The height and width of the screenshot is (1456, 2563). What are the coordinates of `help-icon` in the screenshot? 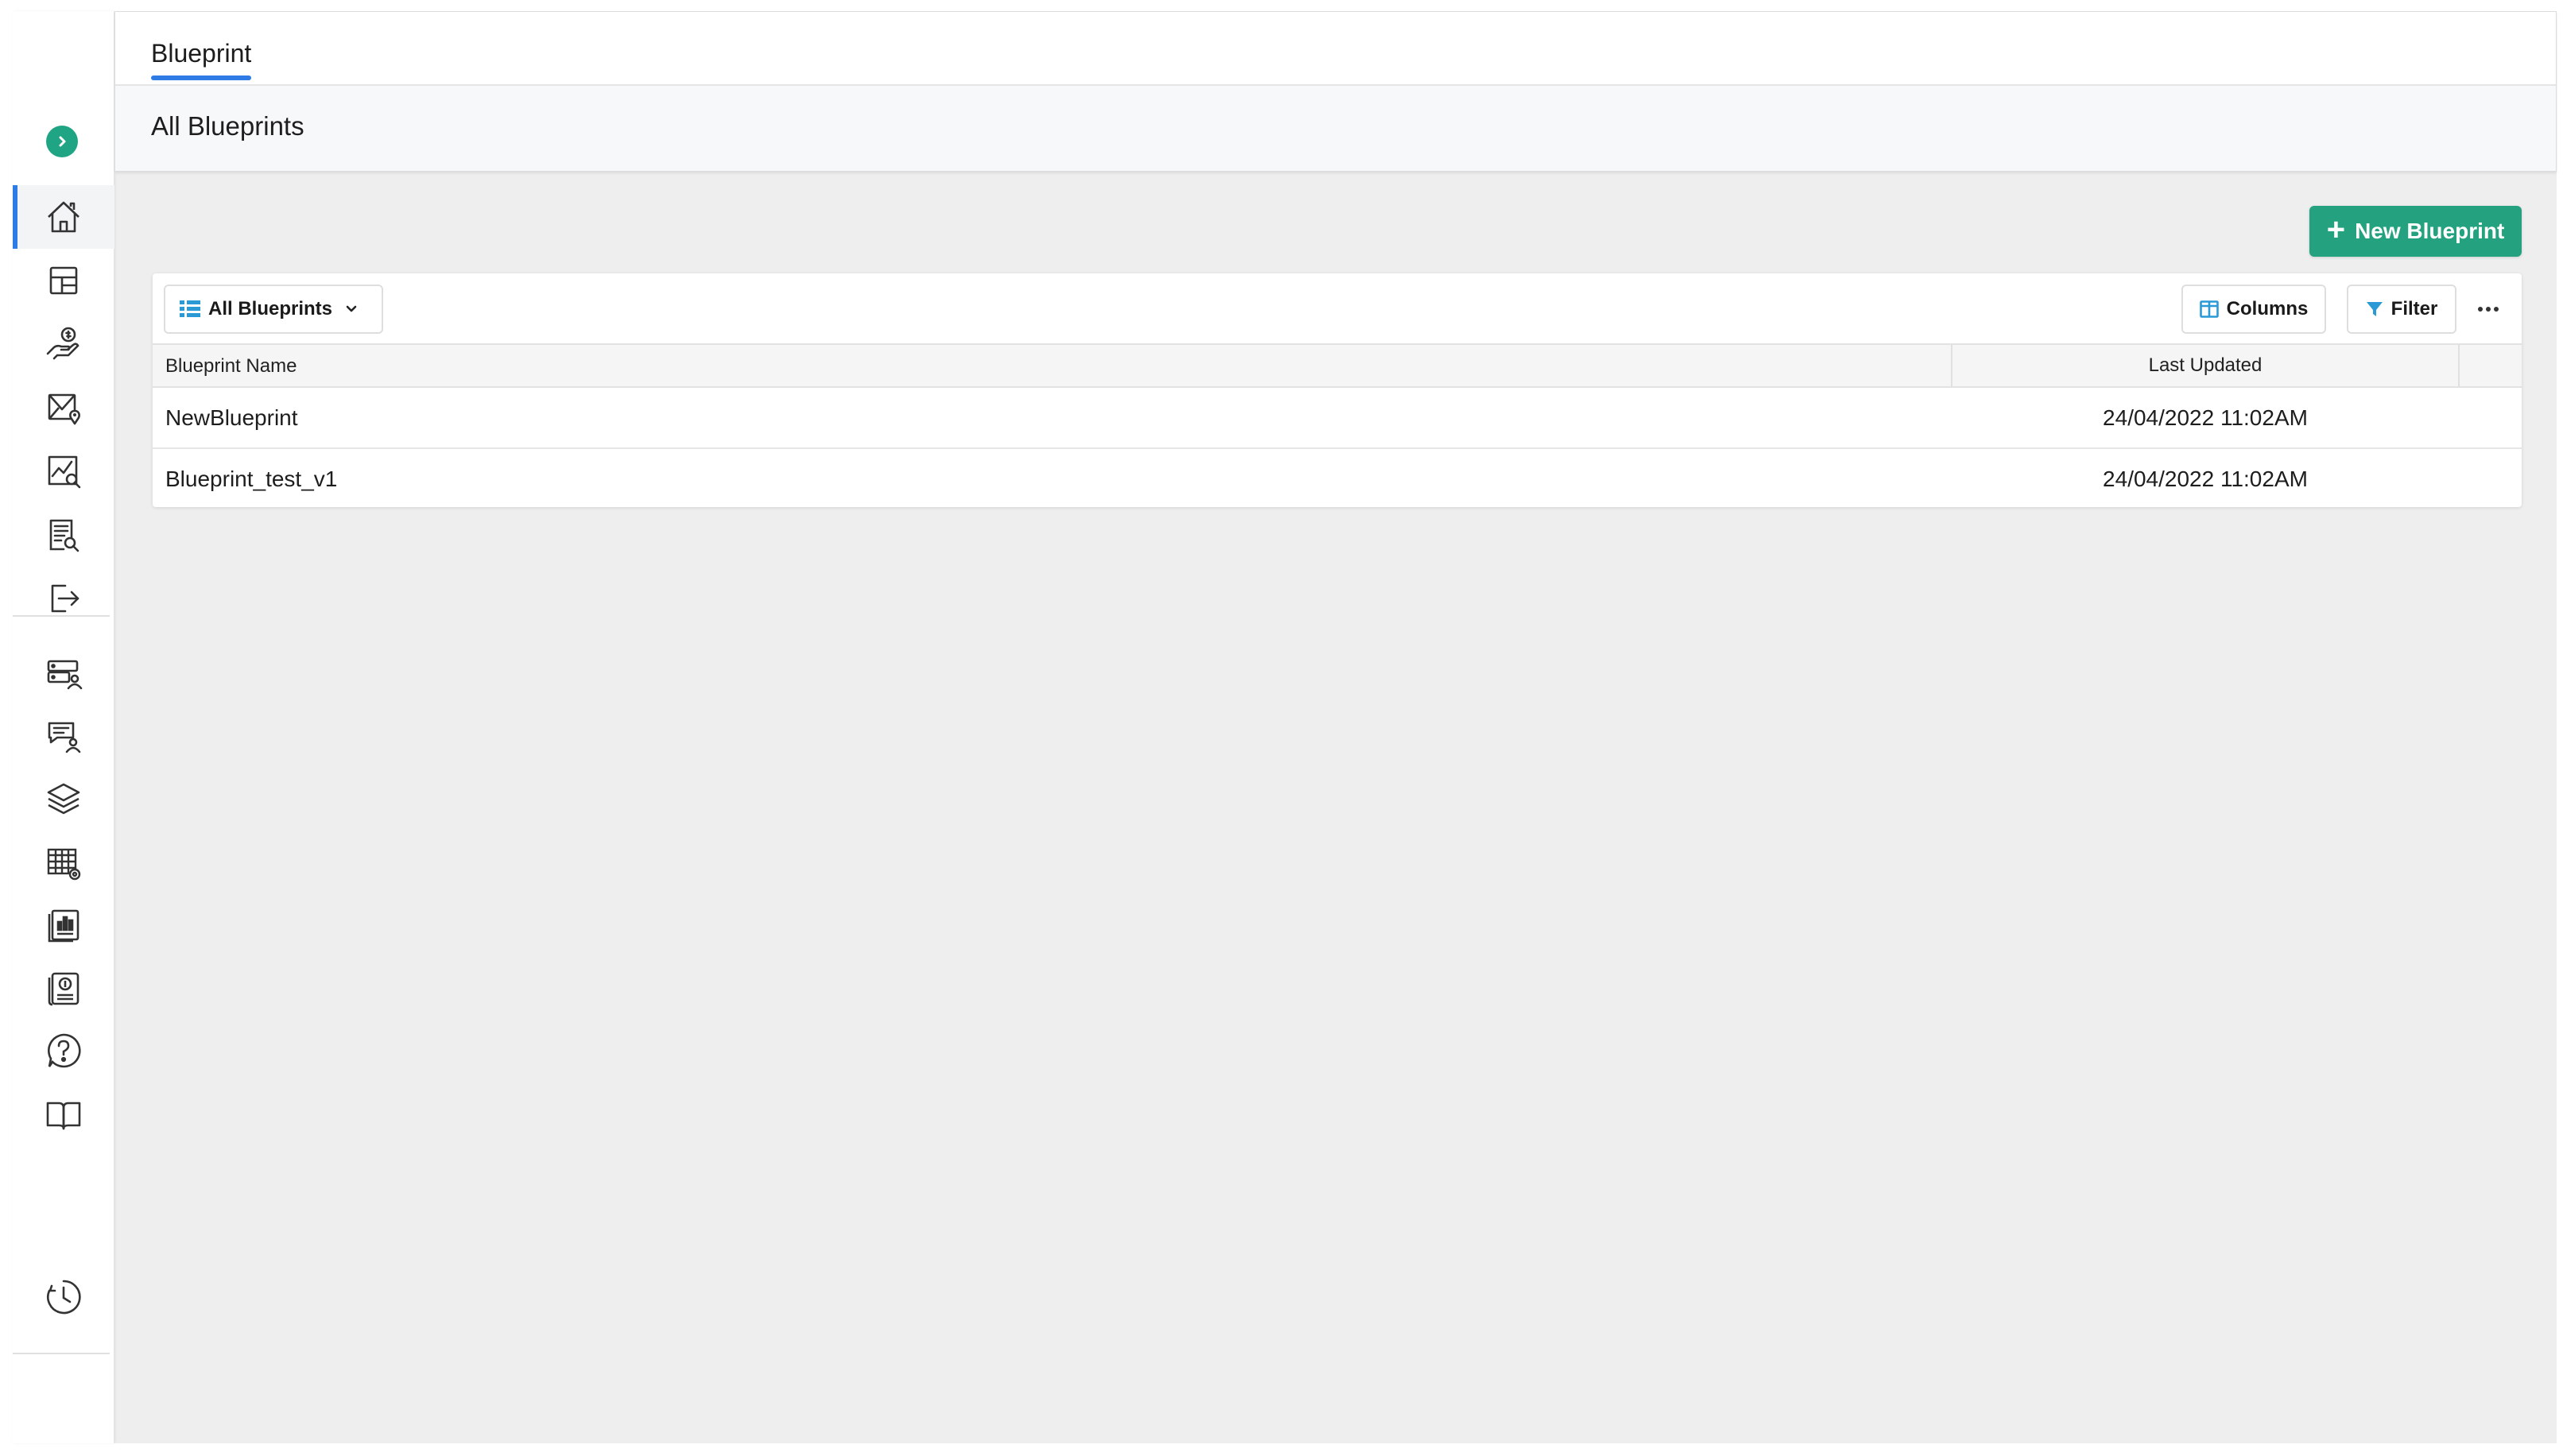 It's located at (64, 1050).